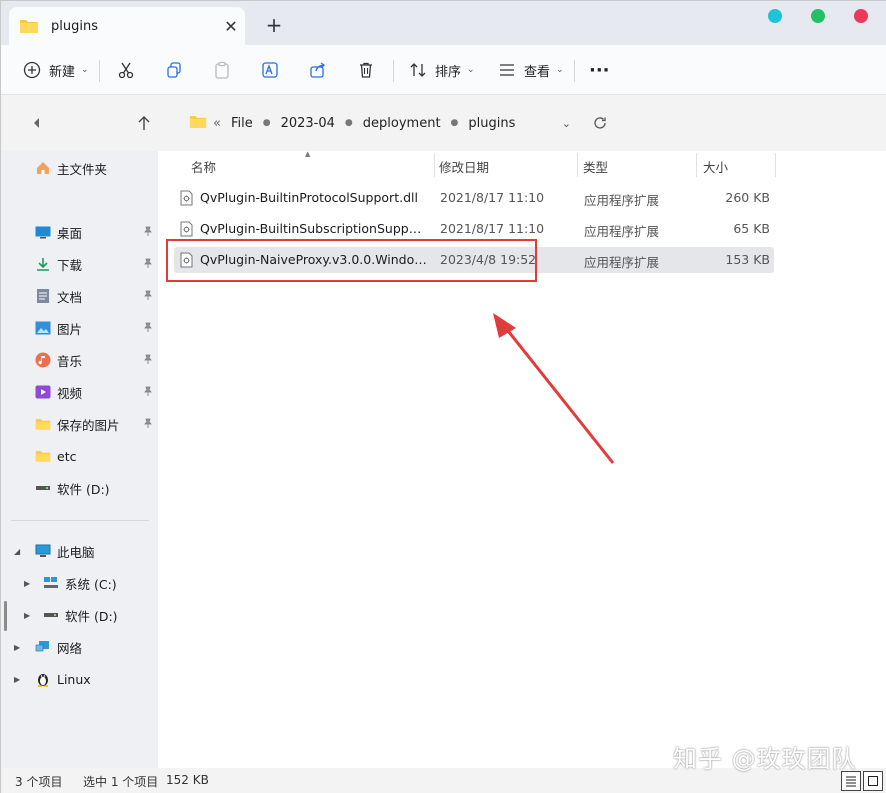 The height and width of the screenshot is (793, 886). What do you see at coordinates (79, 296) in the screenshot?
I see `sidebar-item-quick: 文档` at bounding box center [79, 296].